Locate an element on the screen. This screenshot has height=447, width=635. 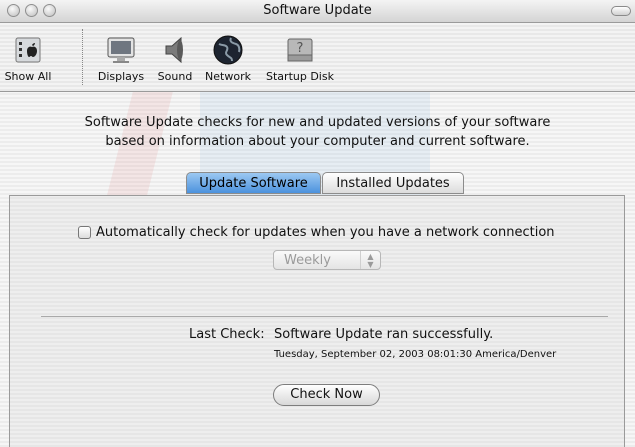
show-all-icon is located at coordinates (28, 50).